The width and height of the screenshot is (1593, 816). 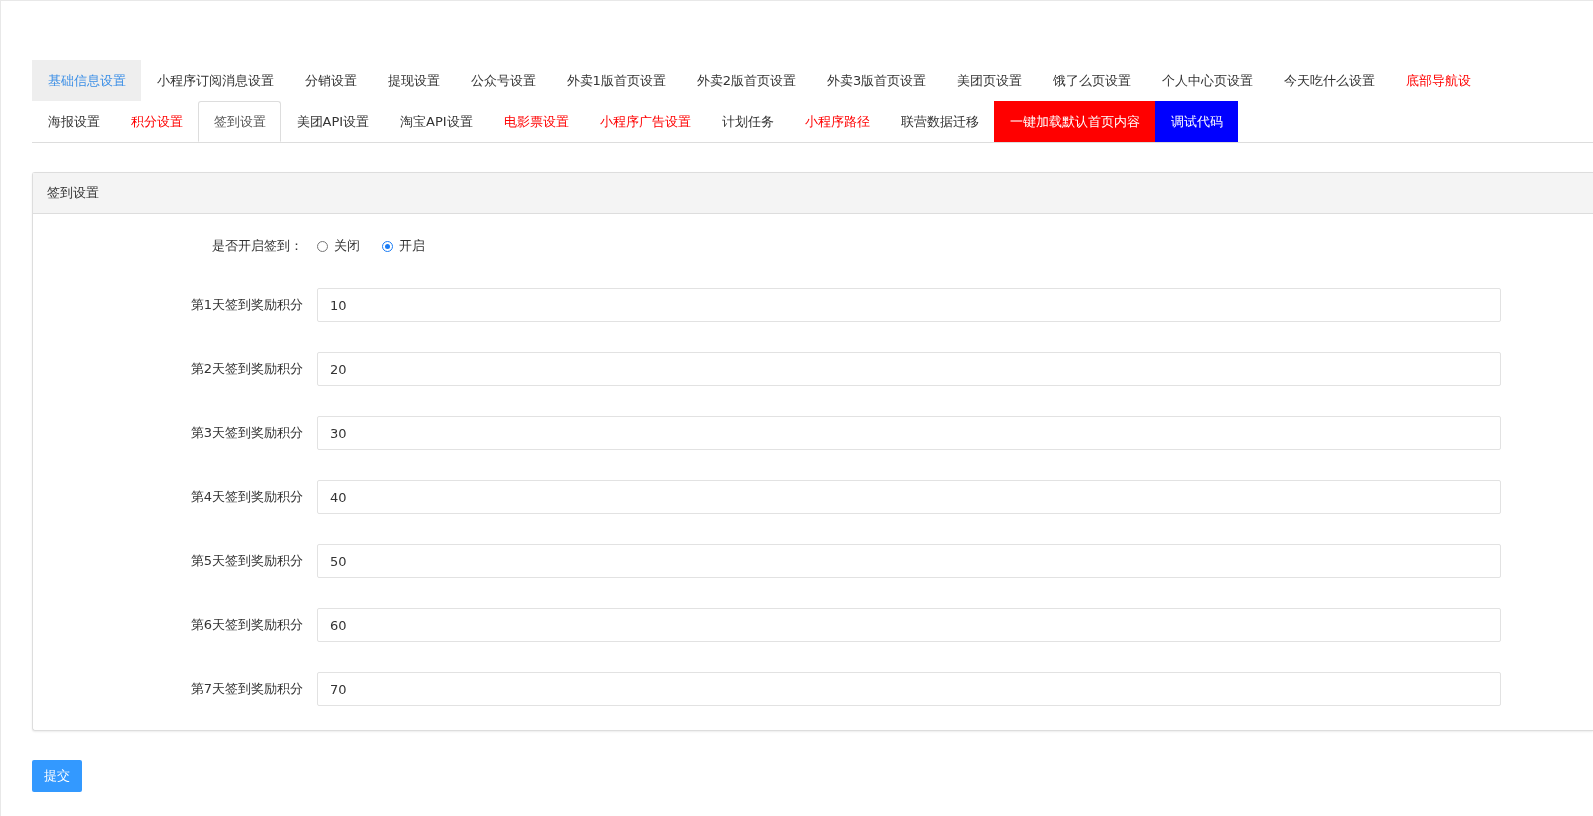 I want to click on tab: 一键加载默认首页内容, so click(x=1075, y=121).